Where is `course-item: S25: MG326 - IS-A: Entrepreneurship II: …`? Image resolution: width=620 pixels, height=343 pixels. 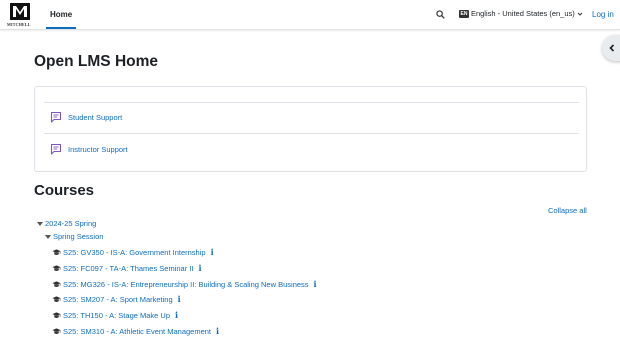 course-item: S25: MG326 - IS-A: Entrepreneurship II: … is located at coordinates (184, 284).